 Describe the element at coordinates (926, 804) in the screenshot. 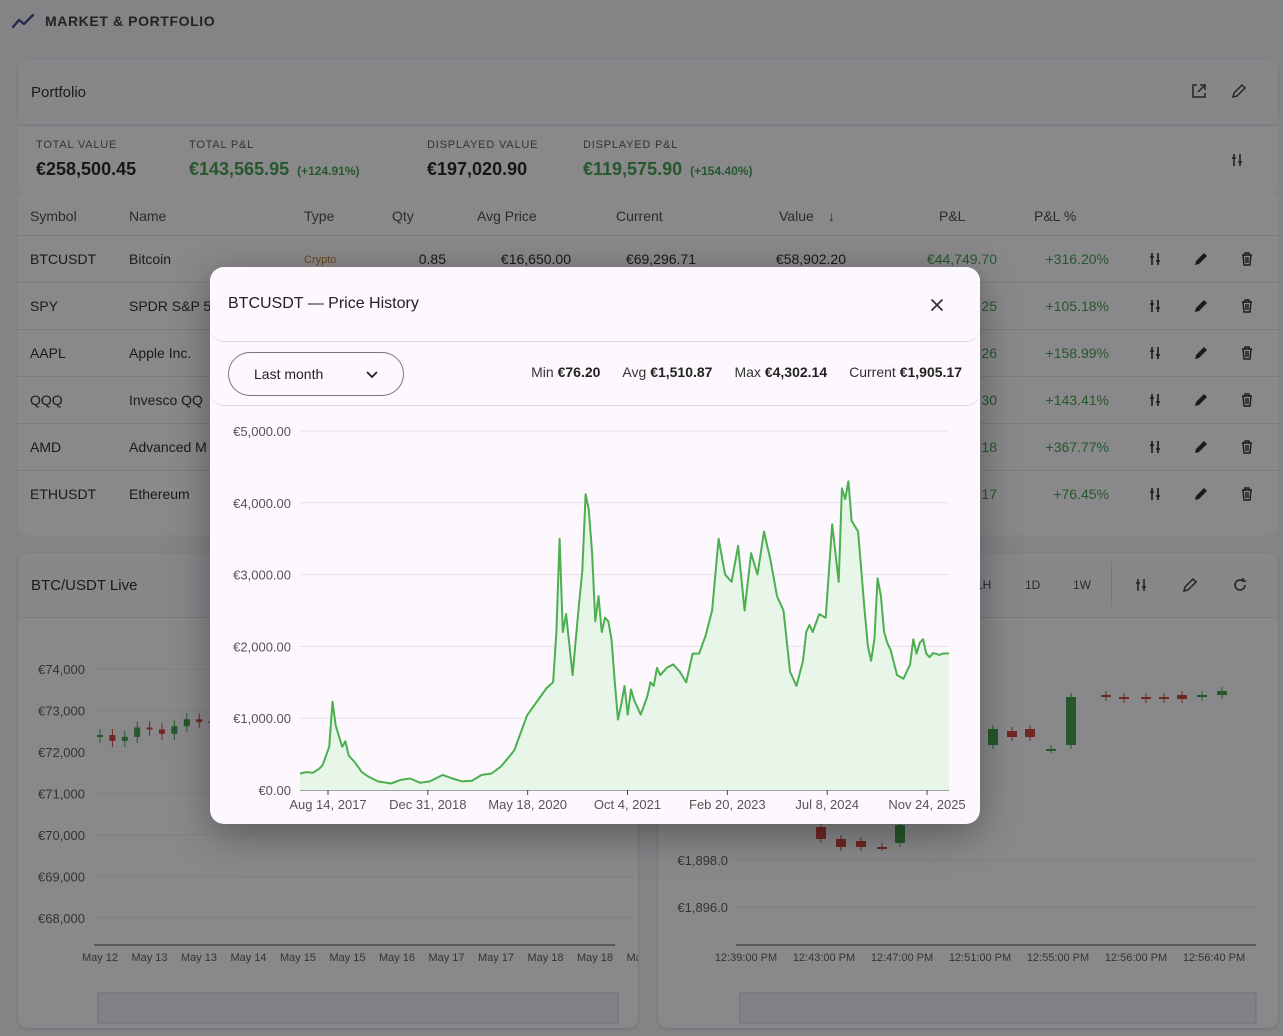

I see `x-tick-label: Nov 24, 2025` at that location.